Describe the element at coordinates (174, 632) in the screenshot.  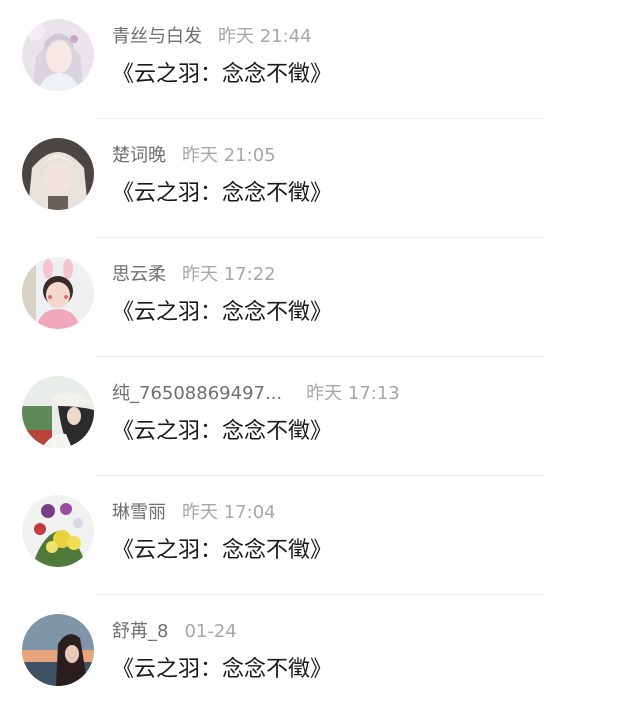
I see `comment-meta: 舒苒_8 01-24` at that location.